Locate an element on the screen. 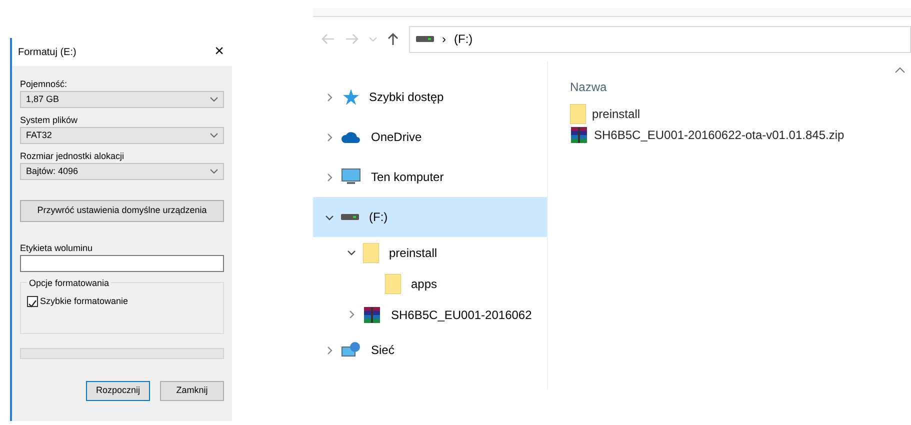 The height and width of the screenshot is (425, 911). checkbox is located at coordinates (32, 302).